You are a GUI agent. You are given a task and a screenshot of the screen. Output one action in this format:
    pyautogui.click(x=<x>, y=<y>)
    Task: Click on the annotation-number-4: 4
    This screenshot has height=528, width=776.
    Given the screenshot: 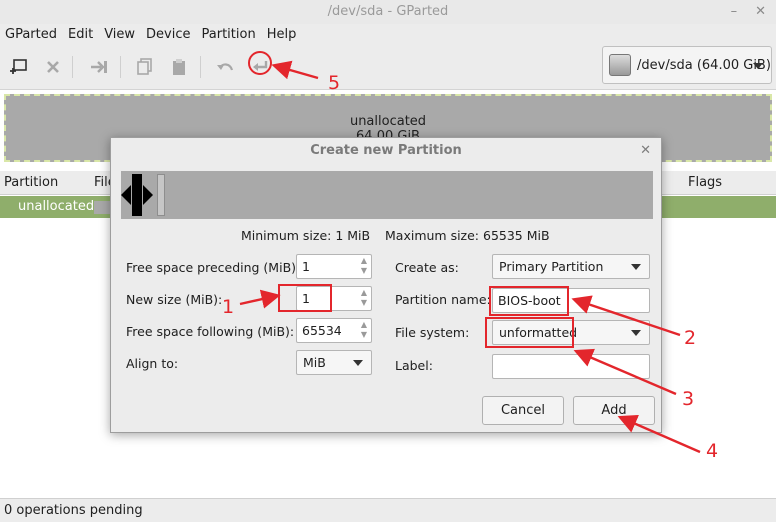 What is the action you would take?
    pyautogui.click(x=712, y=451)
    